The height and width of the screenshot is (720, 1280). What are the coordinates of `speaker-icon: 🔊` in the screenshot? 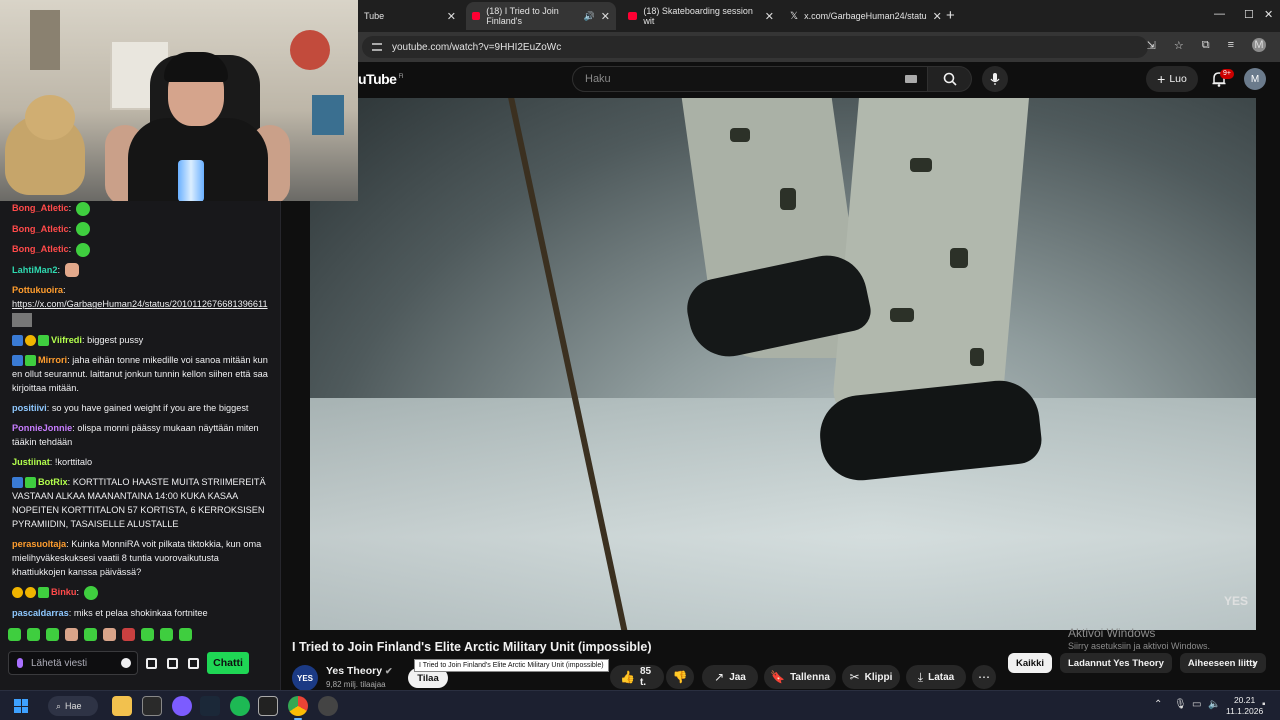 It's located at (589, 16).